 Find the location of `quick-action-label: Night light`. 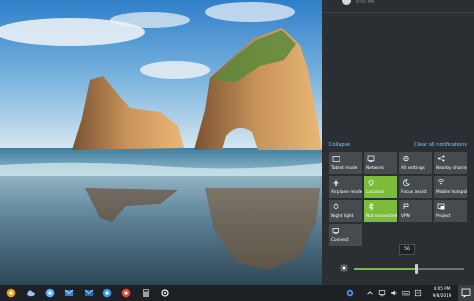

quick-action-label: Night light is located at coordinates (342, 216).